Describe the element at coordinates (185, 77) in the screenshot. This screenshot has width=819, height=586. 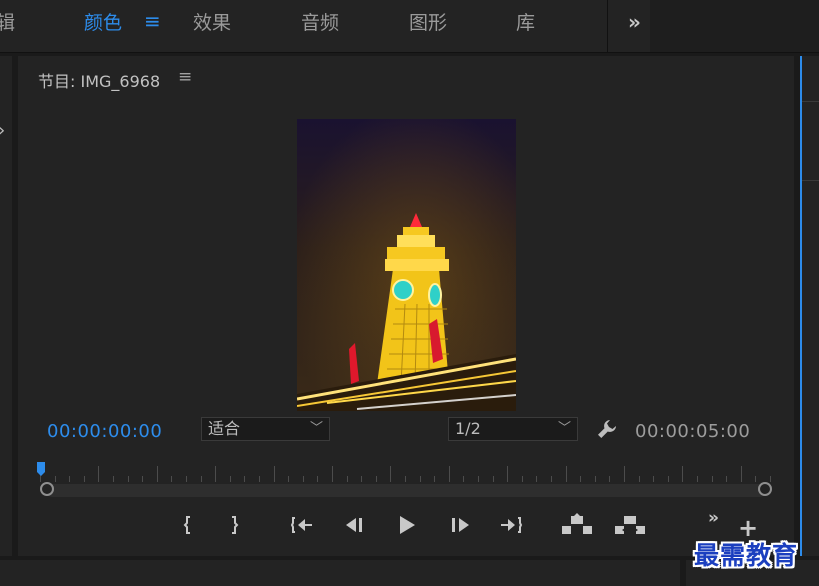
I see `monitor-menu-icon: ≡` at that location.